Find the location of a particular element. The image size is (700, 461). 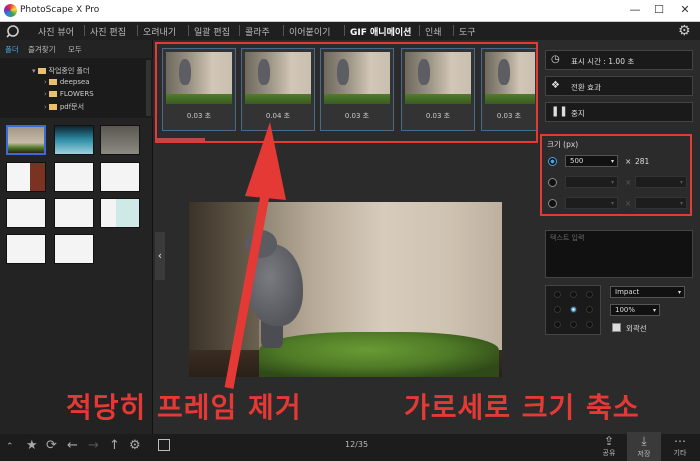

refresh-icon: ⟳ is located at coordinates (51, 445).